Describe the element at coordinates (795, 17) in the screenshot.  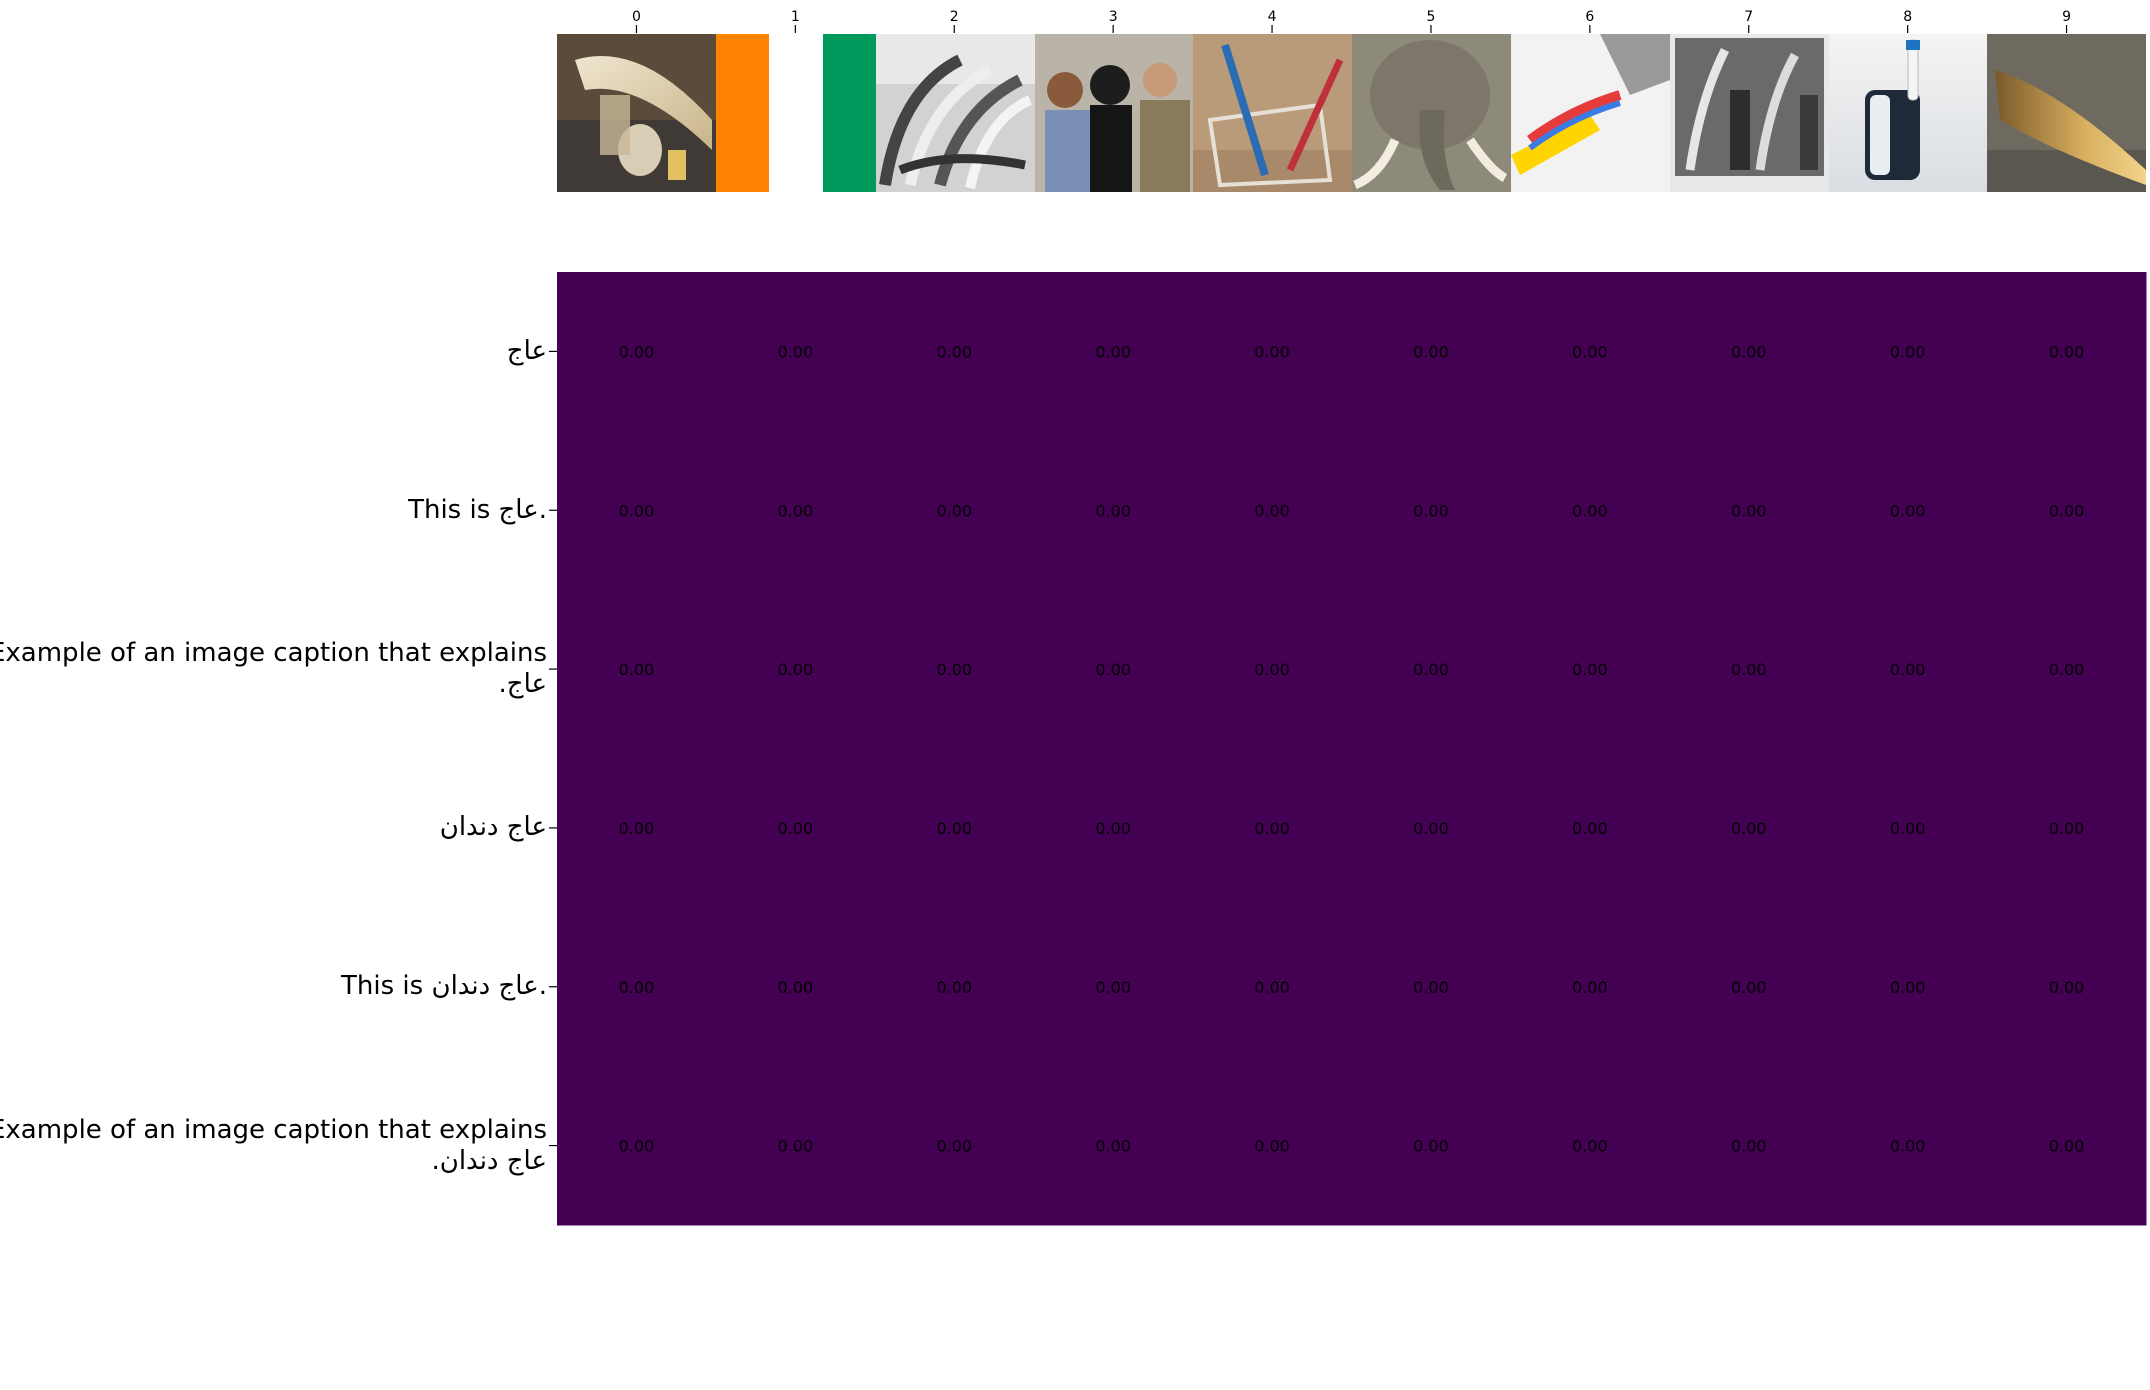
I see `x-tick-label: 1` at that location.